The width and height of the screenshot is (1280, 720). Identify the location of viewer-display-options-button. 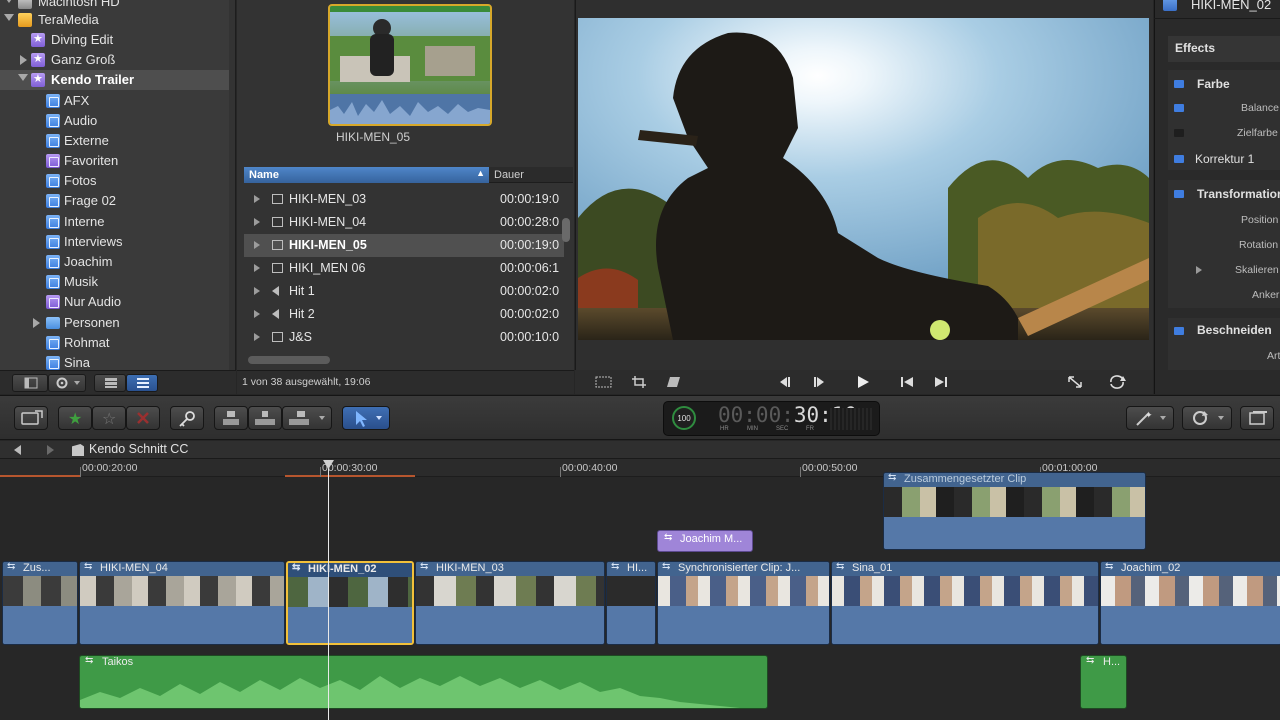
(604, 382).